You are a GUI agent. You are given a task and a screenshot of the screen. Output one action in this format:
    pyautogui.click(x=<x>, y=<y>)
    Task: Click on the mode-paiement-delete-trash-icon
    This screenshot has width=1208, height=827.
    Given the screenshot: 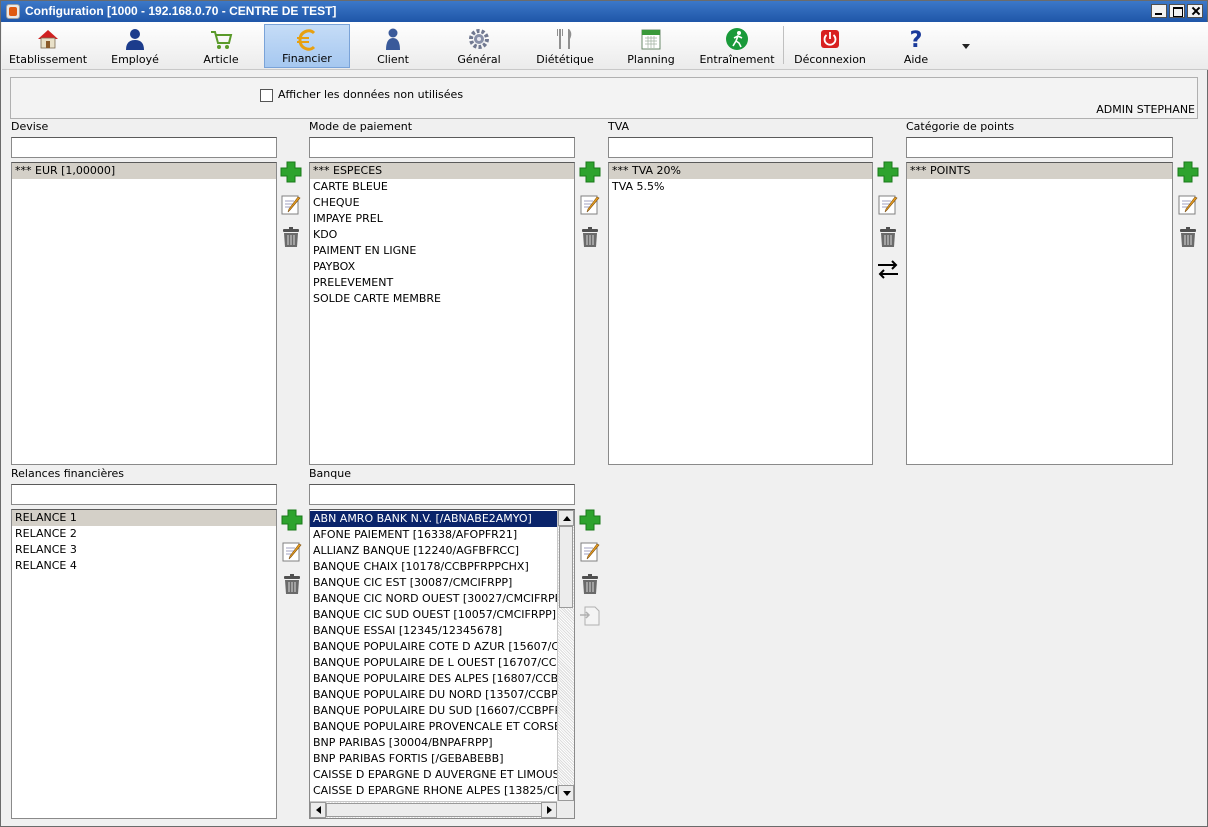 What is the action you would take?
    pyautogui.click(x=590, y=237)
    